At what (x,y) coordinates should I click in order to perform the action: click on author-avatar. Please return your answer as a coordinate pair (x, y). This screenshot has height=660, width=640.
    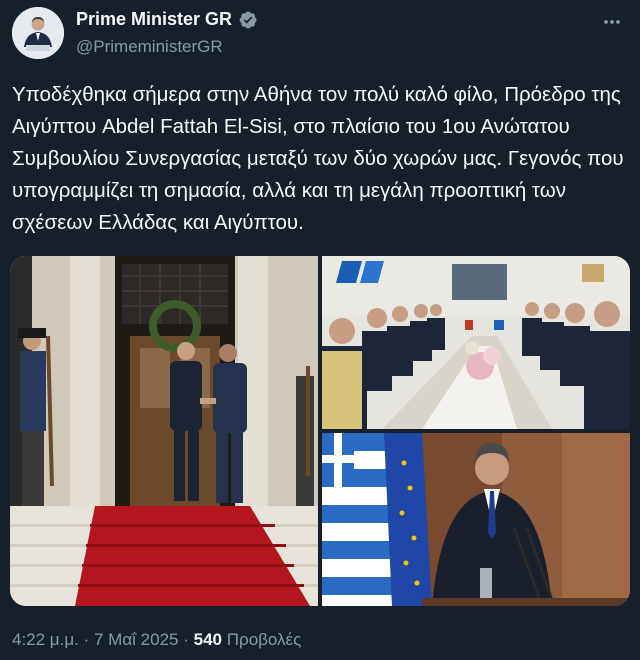
    Looking at the image, I should click on (38, 33).